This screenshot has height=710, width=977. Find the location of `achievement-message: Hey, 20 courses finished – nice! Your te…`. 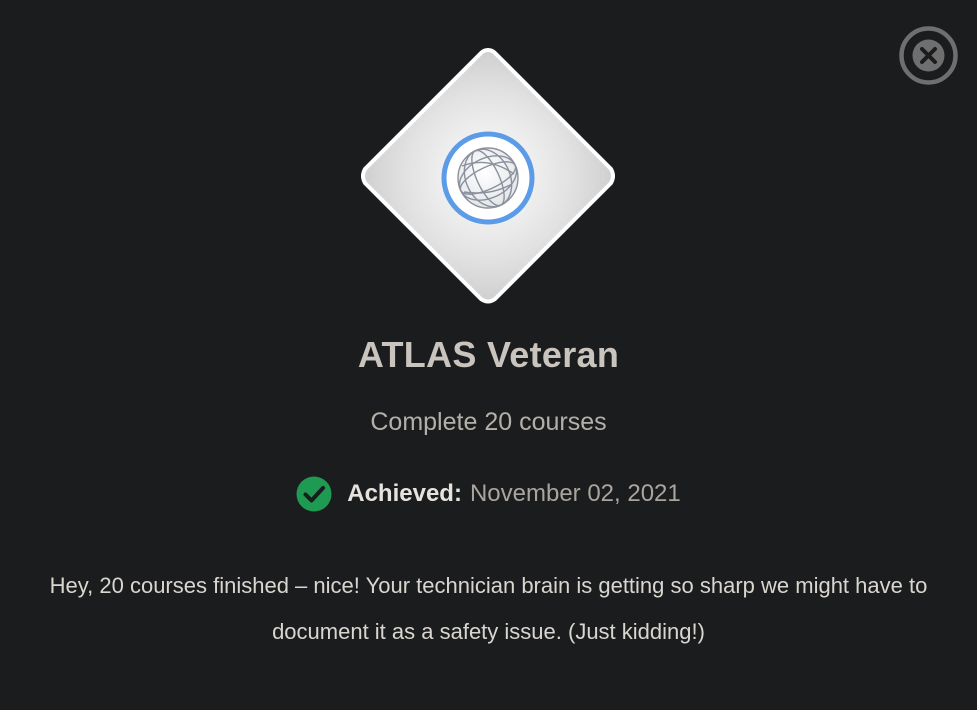

achievement-message: Hey, 20 courses finished – nice! Your te… is located at coordinates (488, 608).